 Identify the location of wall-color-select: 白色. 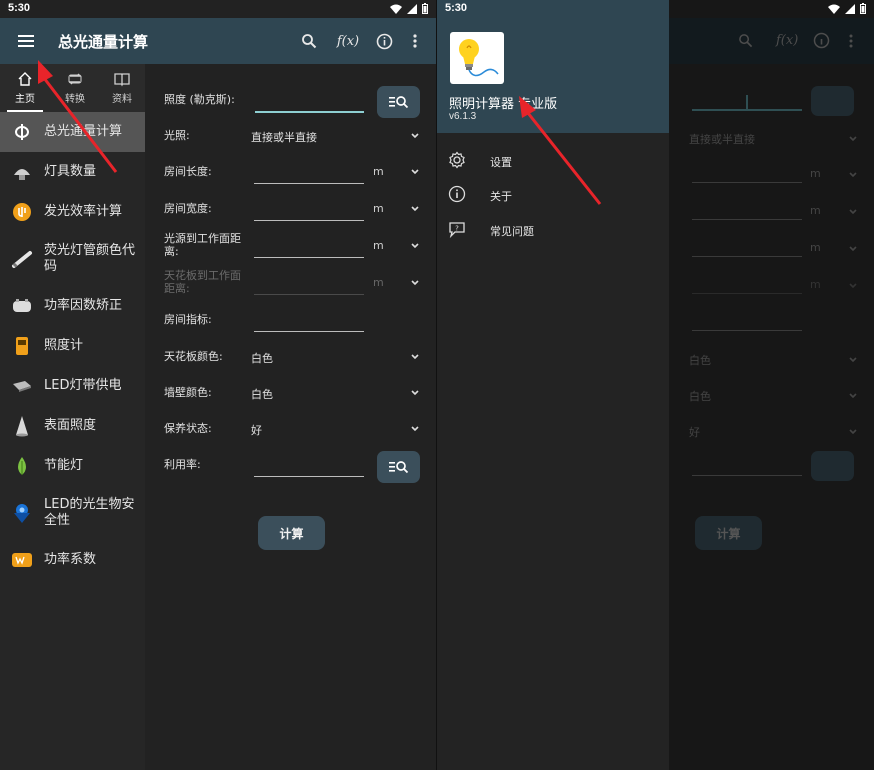
(262, 394).